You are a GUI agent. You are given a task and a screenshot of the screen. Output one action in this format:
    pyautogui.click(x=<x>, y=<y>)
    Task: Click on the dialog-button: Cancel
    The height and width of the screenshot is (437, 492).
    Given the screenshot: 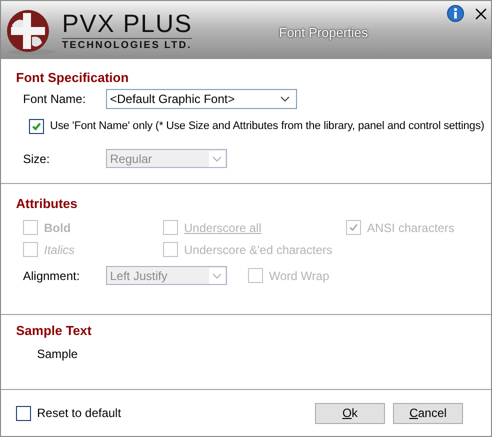 What is the action you would take?
    pyautogui.click(x=428, y=413)
    